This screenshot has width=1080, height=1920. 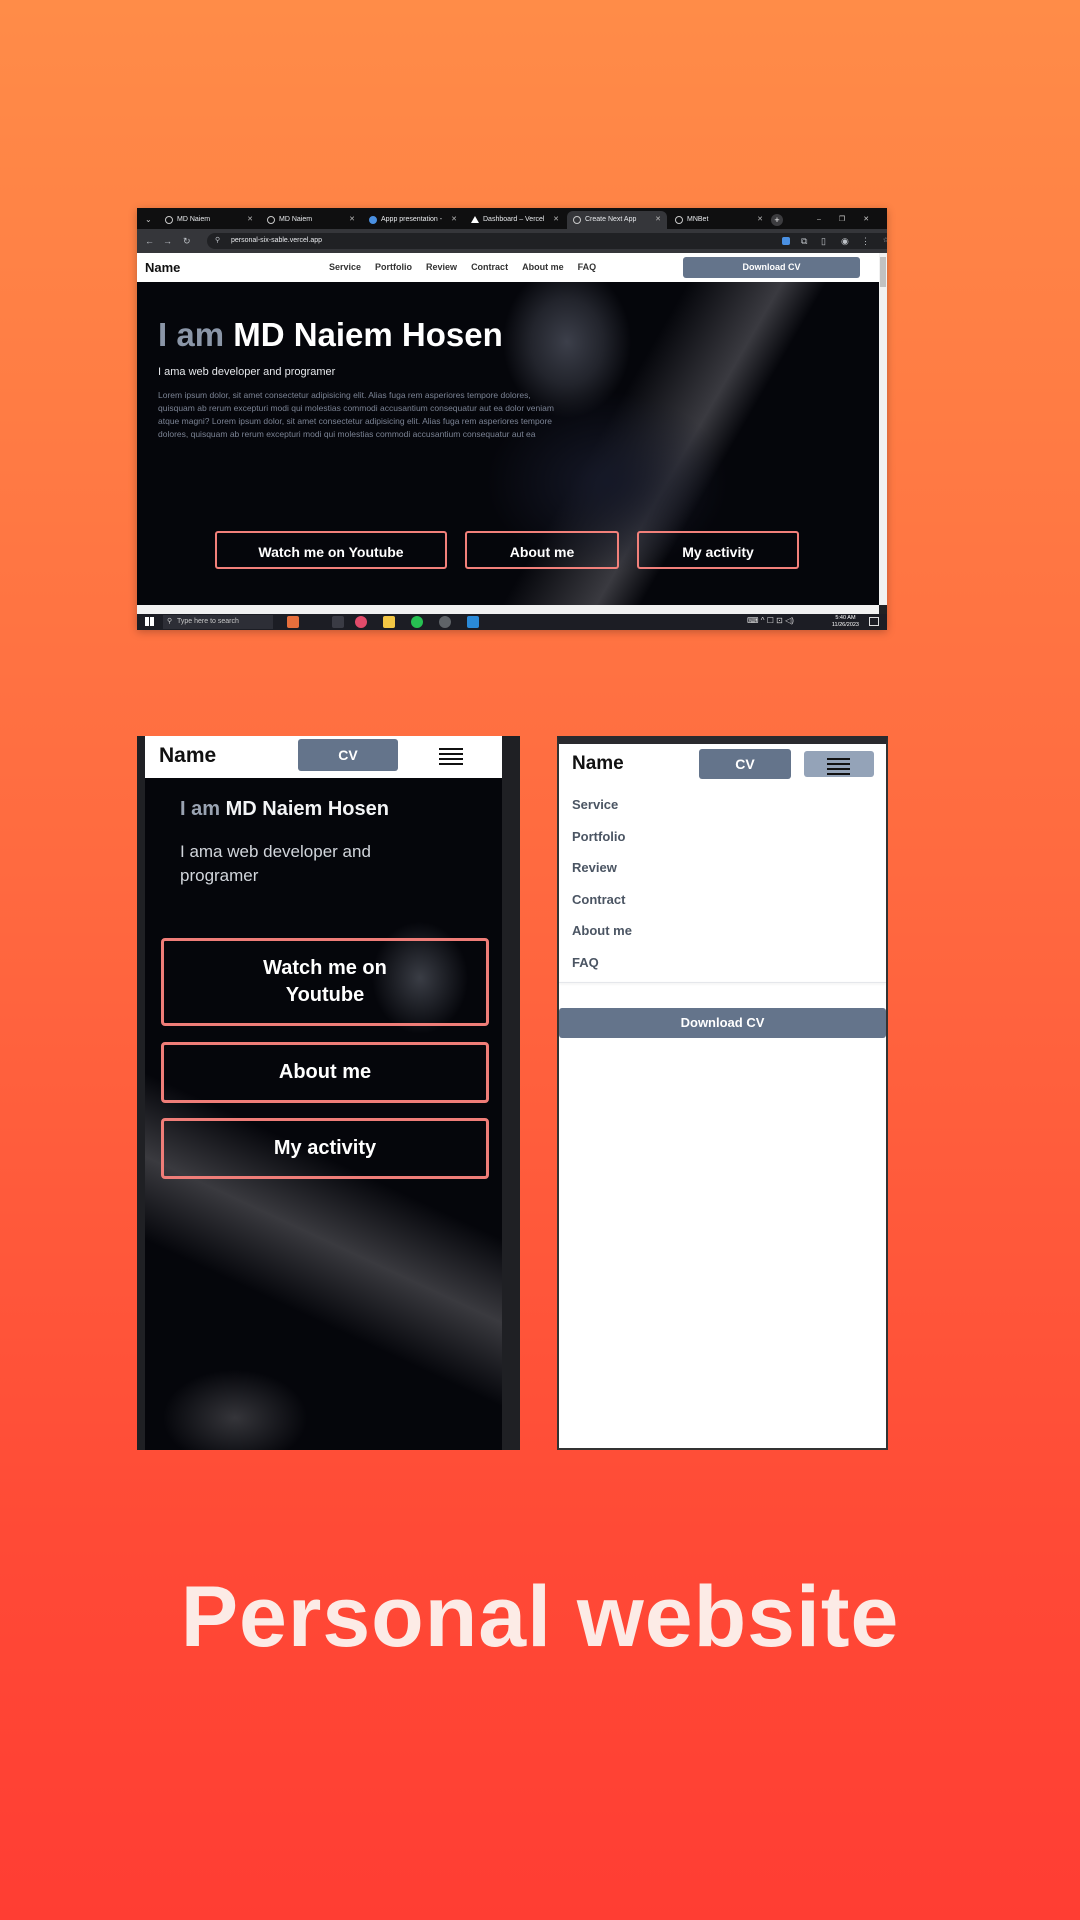 I want to click on site-info-icon: ⚲, so click(x=217, y=241).